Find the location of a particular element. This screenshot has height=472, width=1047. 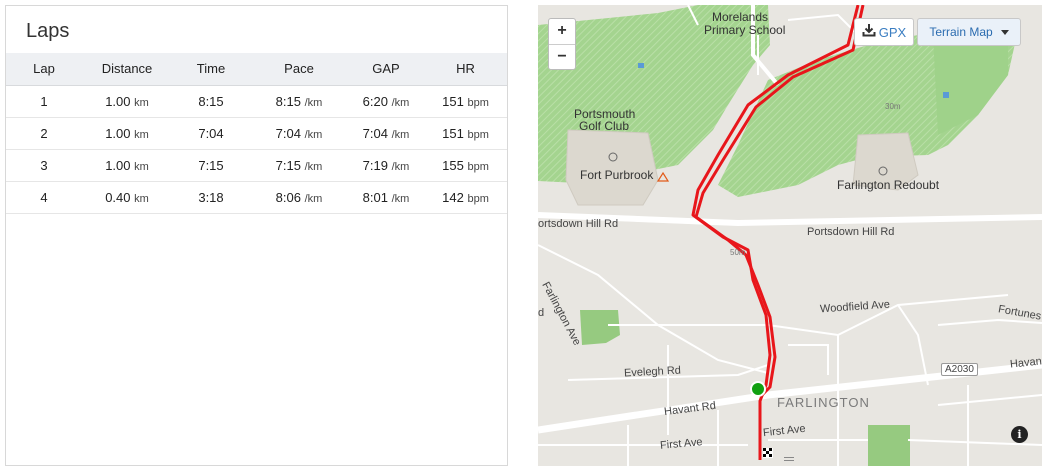

label-a2030-shield: A2030 is located at coordinates (959, 369).